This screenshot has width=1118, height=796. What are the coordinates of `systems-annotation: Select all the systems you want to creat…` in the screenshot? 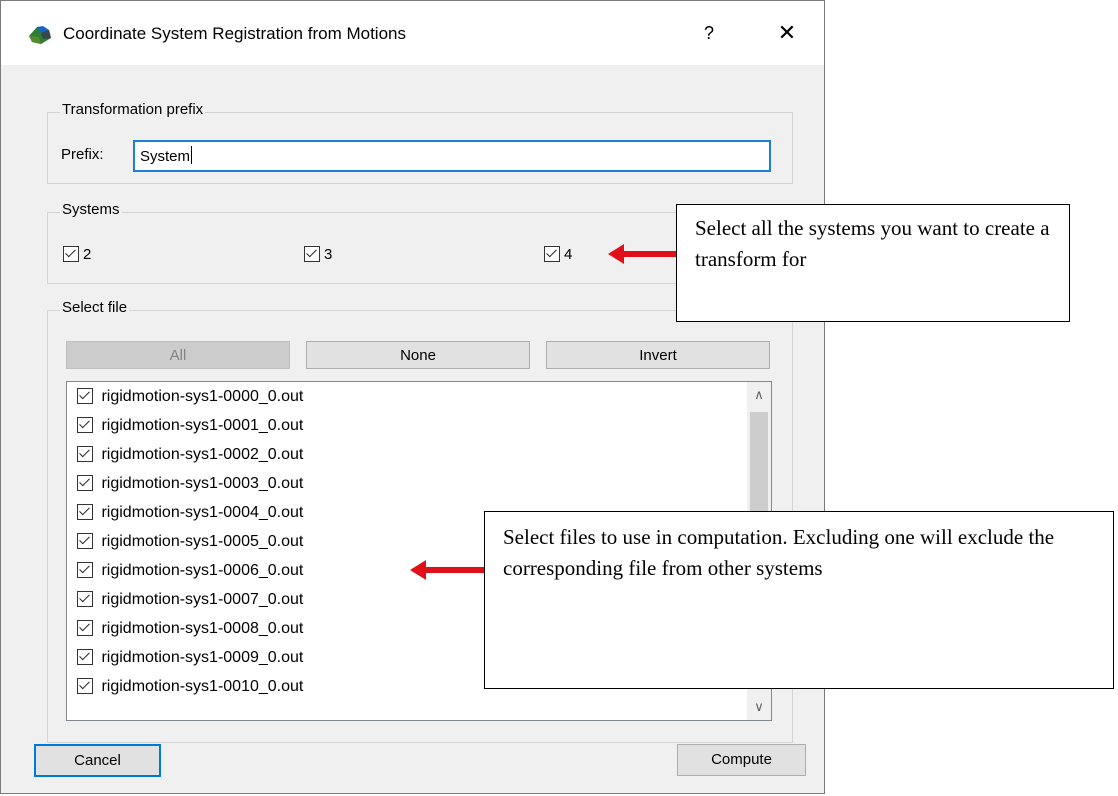 It's located at (873, 263).